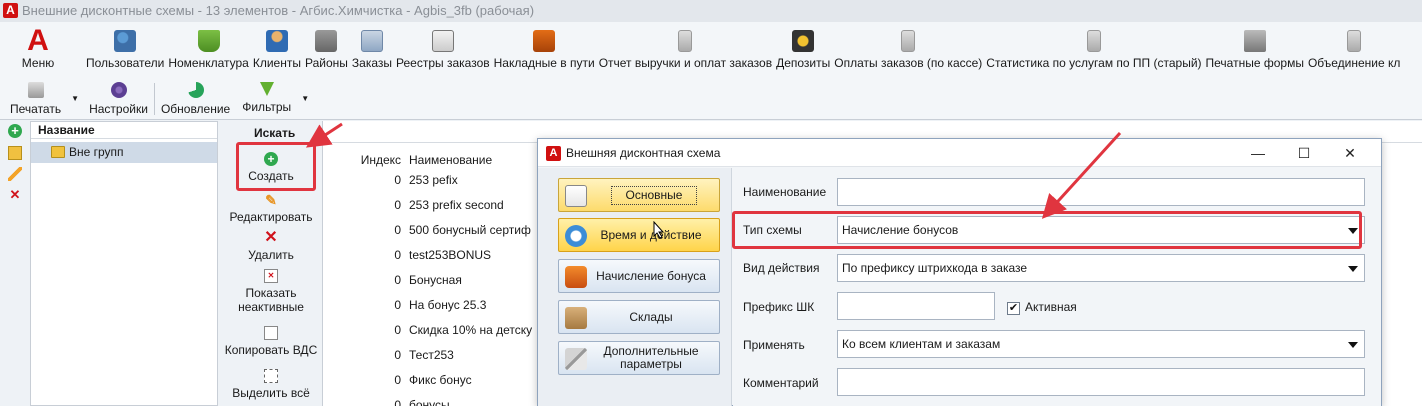  I want to click on clock-icon, so click(576, 236).